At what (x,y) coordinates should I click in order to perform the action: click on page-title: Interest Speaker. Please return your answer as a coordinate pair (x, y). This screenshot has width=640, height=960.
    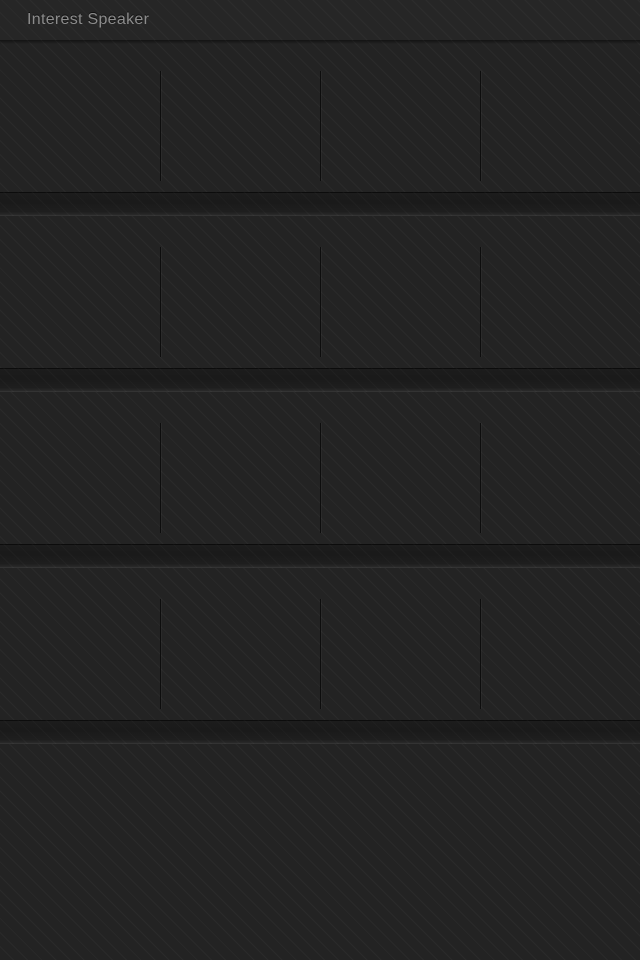
    Looking at the image, I should click on (88, 19).